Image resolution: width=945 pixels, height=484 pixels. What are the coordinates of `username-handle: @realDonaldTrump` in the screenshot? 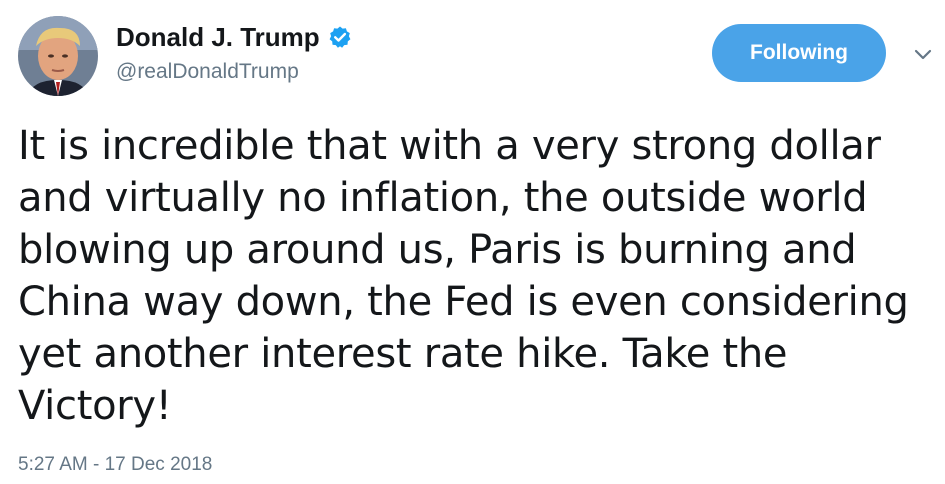 It's located at (207, 72).